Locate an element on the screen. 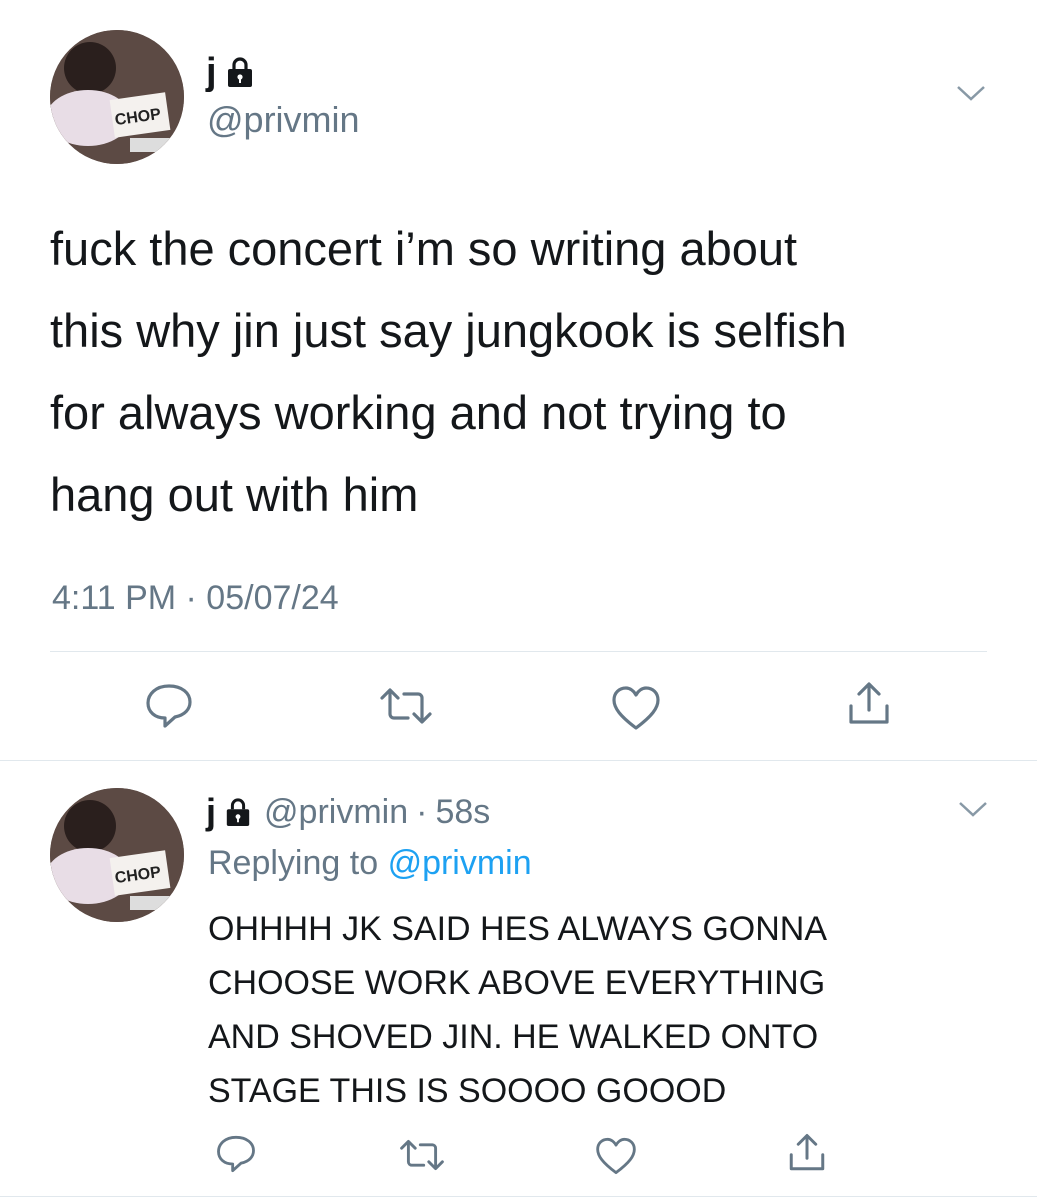 This screenshot has height=1200, width=1037. tweet-text-line: OHHHH JK SAID HES ALWAYS GONNA is located at coordinates (518, 929).